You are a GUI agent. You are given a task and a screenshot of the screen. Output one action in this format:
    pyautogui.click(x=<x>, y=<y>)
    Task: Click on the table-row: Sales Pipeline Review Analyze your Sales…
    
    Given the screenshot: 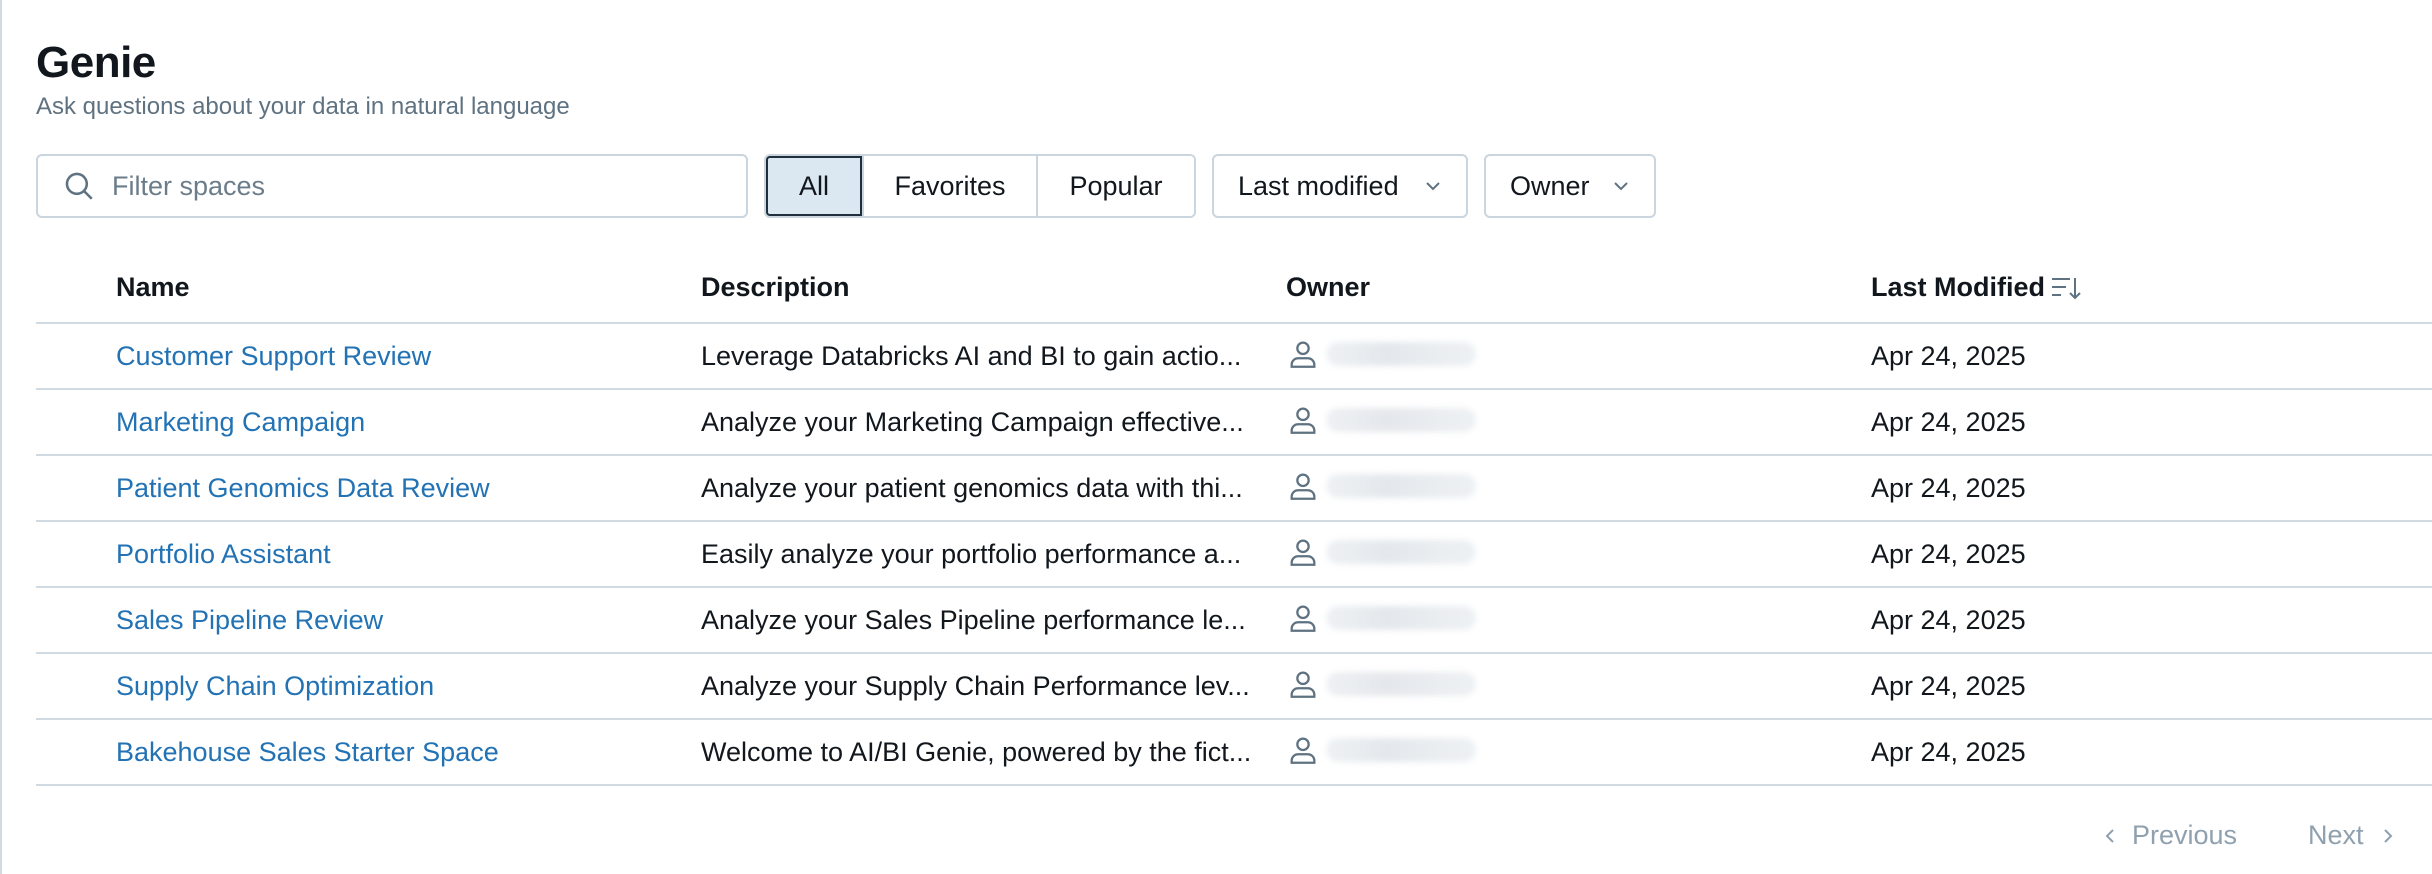 What is the action you would take?
    pyautogui.click(x=1234, y=621)
    